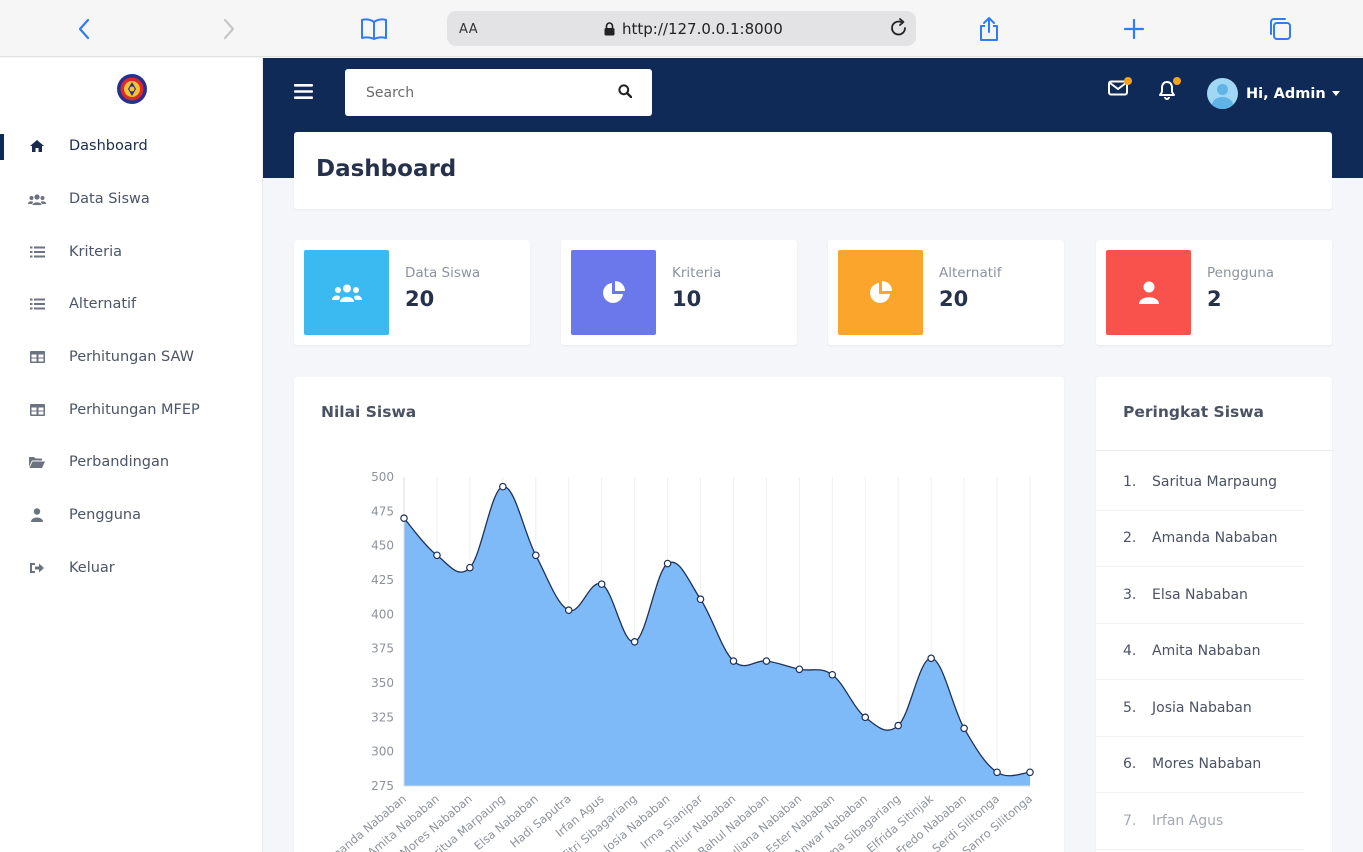 The height and width of the screenshot is (852, 1363). I want to click on table-icon, so click(37, 410).